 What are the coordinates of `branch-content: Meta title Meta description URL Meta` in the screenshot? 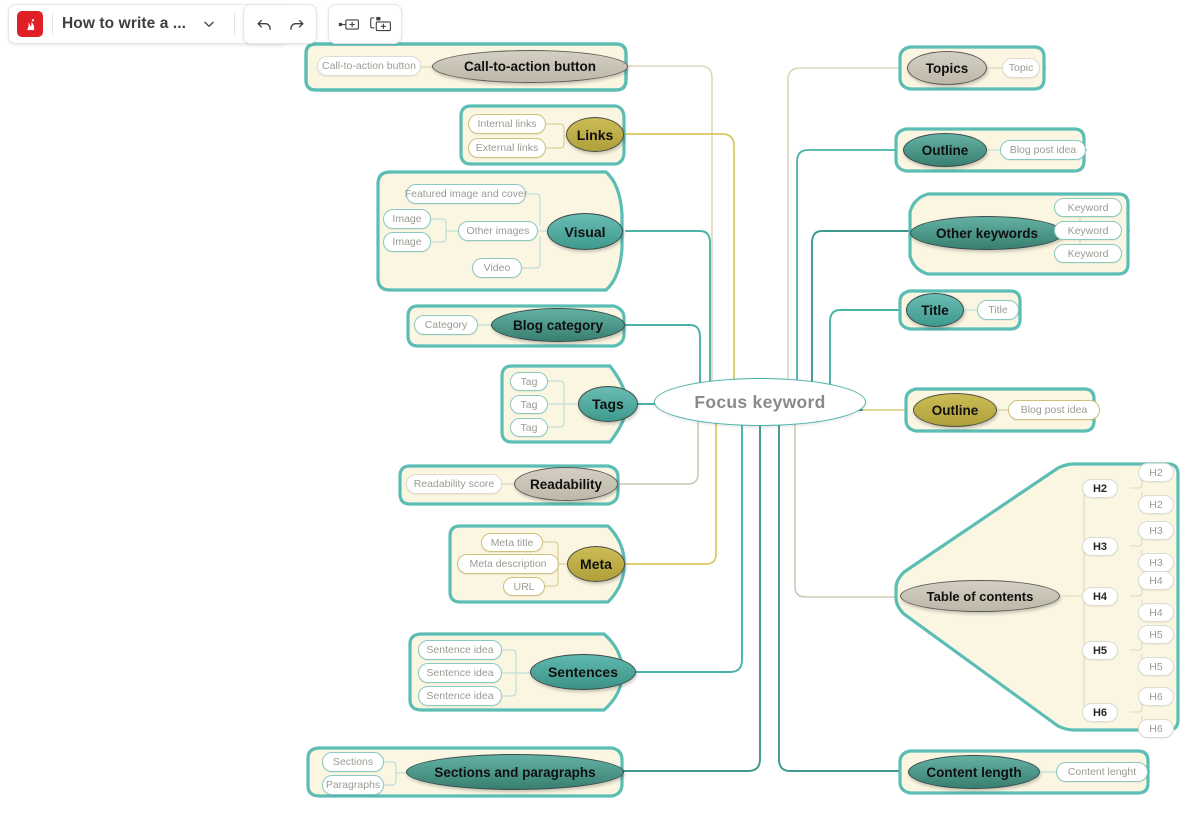 It's located at (538, 564).